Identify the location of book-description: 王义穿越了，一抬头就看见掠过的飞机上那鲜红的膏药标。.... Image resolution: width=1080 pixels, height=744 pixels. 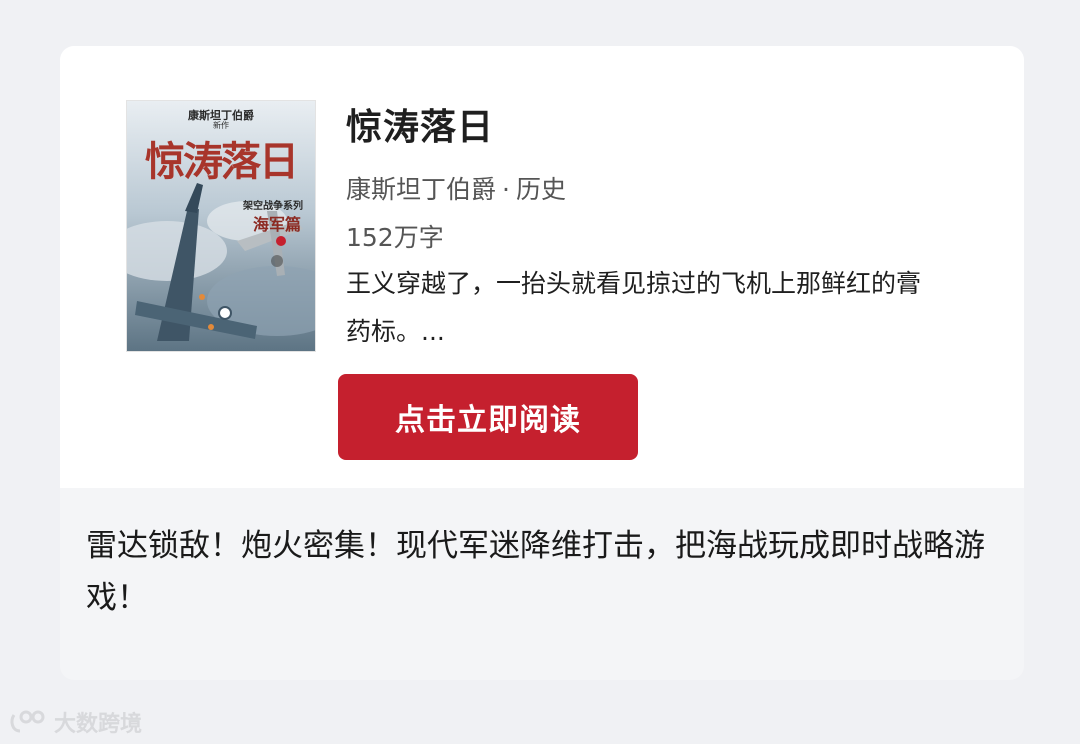
(634, 307).